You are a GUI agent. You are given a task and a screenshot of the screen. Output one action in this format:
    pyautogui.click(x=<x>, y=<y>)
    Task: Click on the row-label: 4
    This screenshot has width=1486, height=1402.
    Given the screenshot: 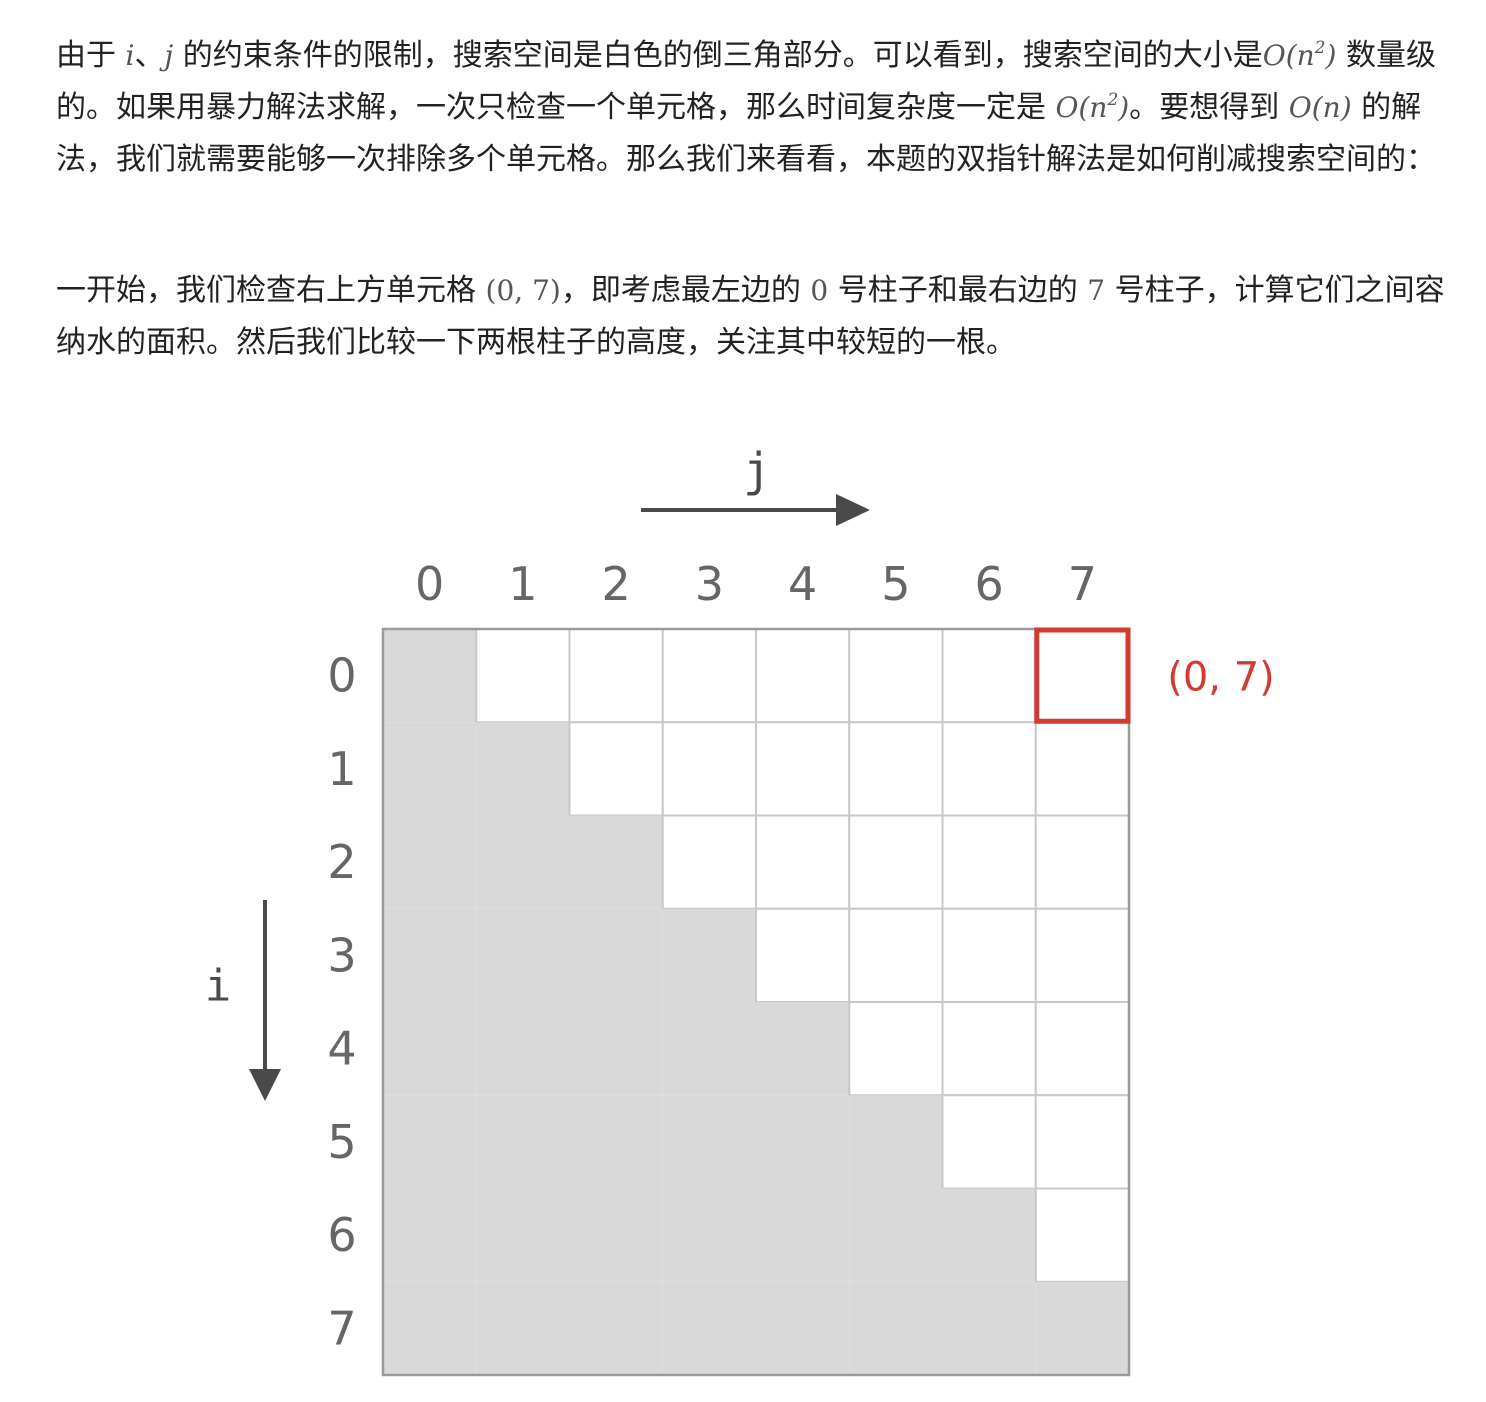 What is the action you would take?
    pyautogui.click(x=341, y=1049)
    